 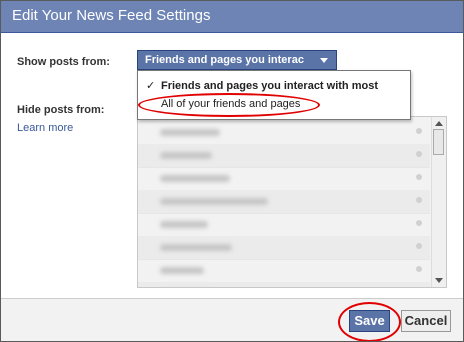 I want to click on cancel-button: Cancel, so click(x=426, y=321).